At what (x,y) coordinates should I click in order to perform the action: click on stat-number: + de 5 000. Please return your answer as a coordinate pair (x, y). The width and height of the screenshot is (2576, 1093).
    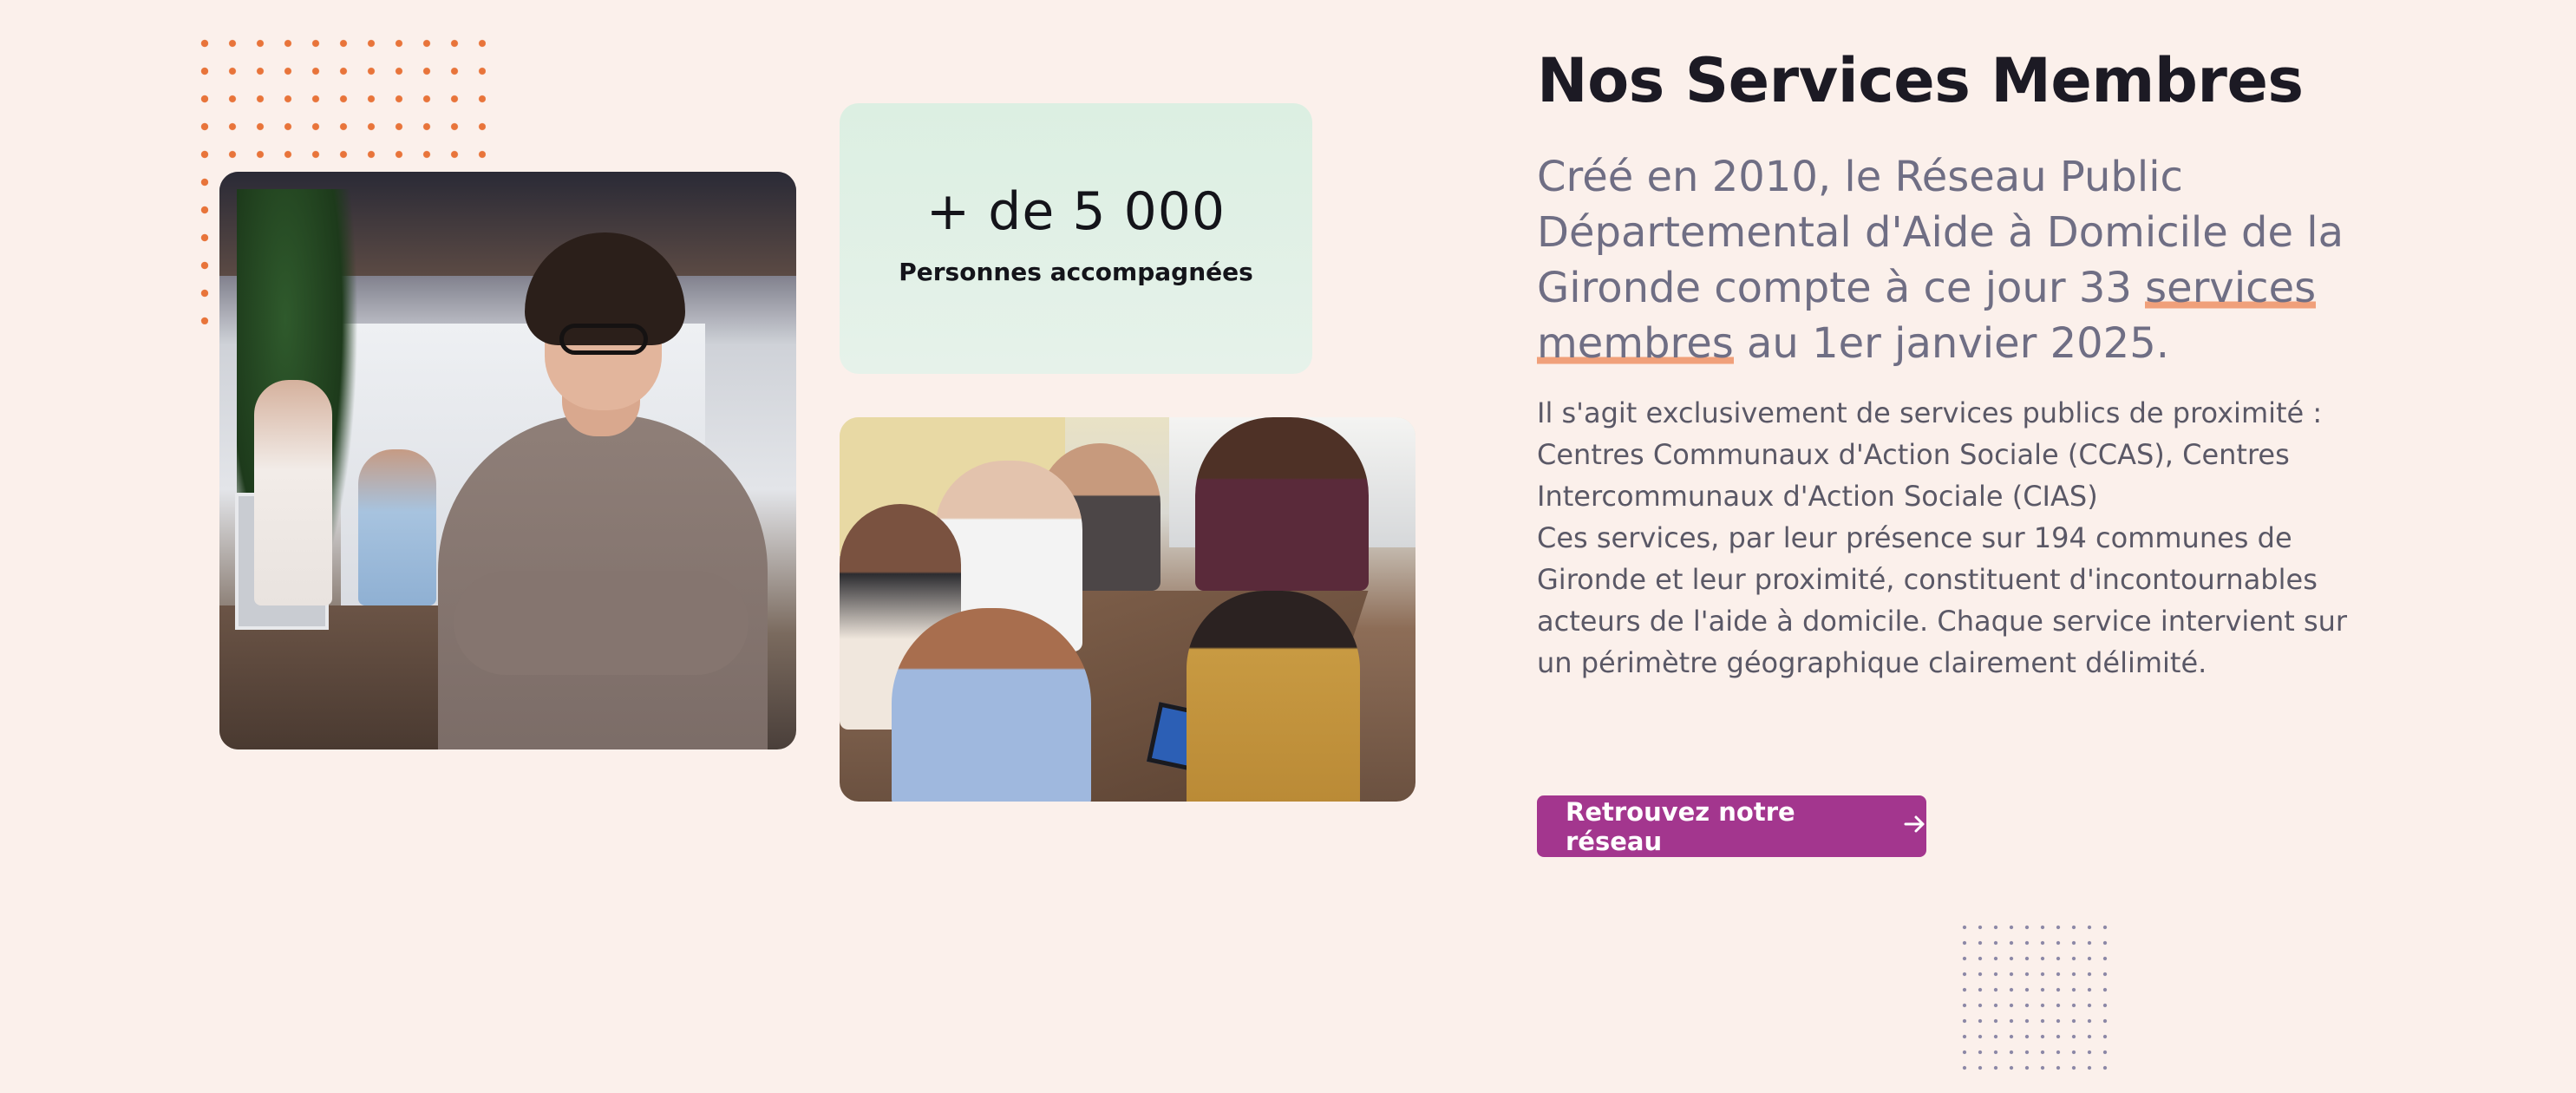
    Looking at the image, I should click on (1075, 211).